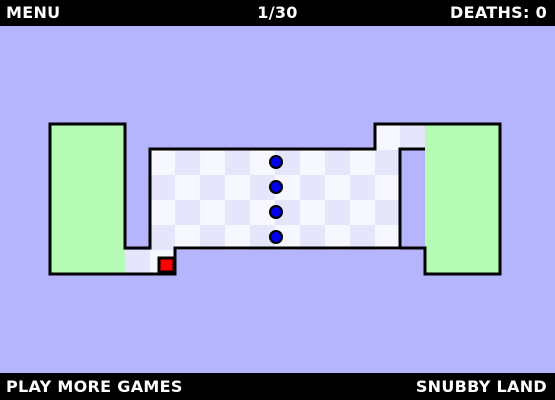 This screenshot has width=555, height=400. I want to click on goal-inner-wall, so click(411, 197).